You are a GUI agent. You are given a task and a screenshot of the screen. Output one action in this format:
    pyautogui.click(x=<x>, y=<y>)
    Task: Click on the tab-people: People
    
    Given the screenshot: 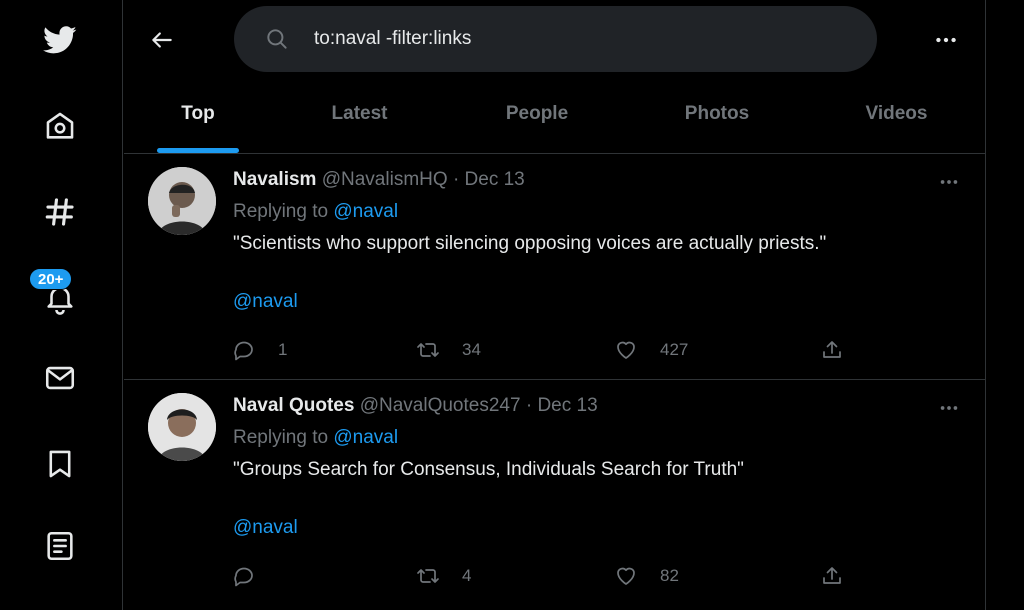 What is the action you would take?
    pyautogui.click(x=537, y=116)
    